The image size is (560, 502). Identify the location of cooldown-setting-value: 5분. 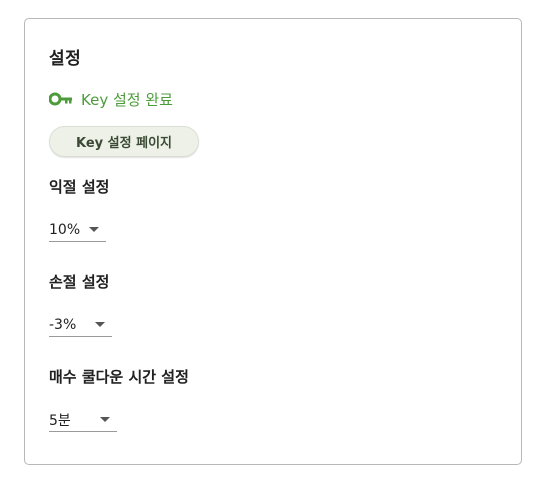
(60, 420).